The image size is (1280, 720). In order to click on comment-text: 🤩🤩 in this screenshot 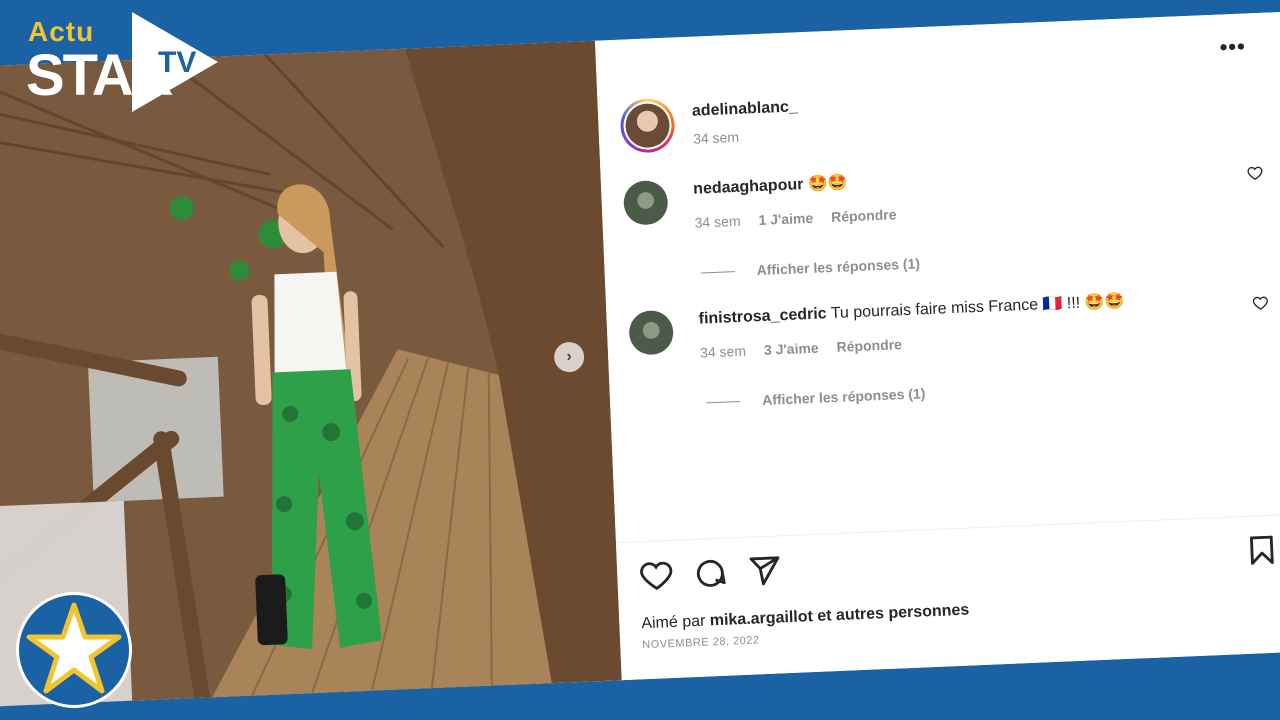, I will do `click(827, 183)`.